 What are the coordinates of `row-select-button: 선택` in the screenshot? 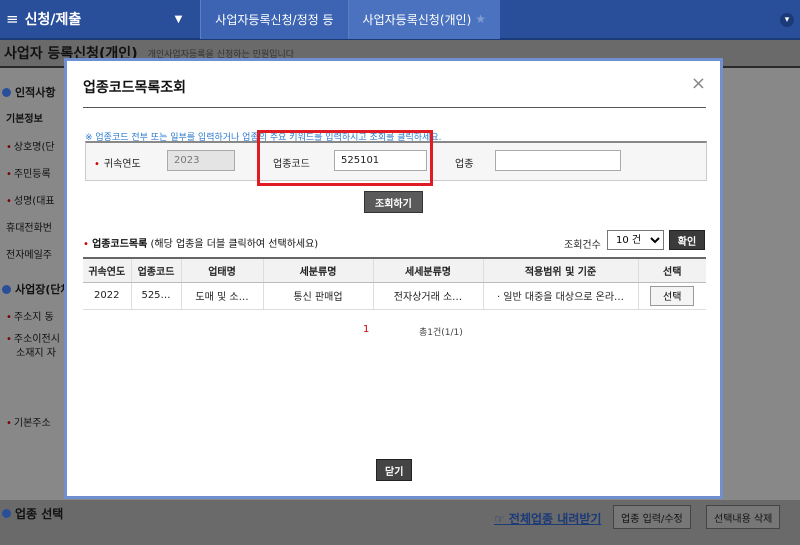 It's located at (672, 295).